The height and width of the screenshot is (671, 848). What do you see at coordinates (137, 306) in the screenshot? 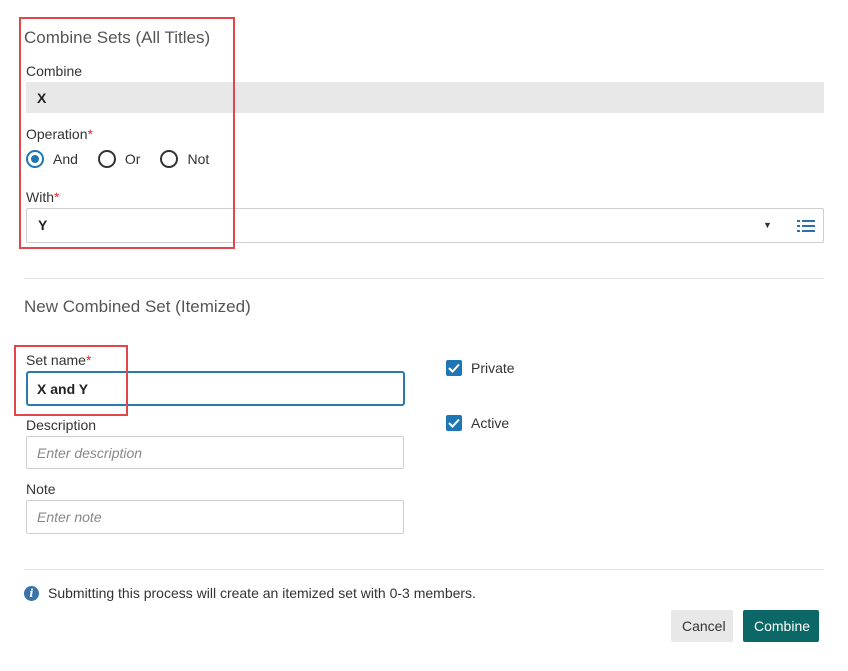
I see `new-set-section-title: New Combined Set (Itemized)` at bounding box center [137, 306].